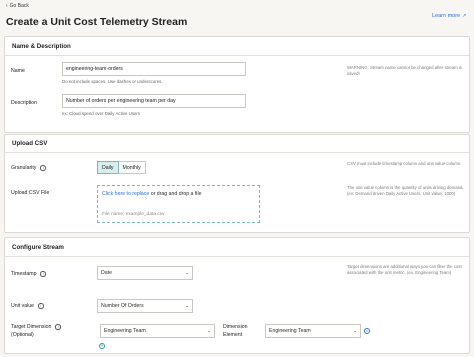 The width and height of the screenshot is (474, 357). What do you see at coordinates (154, 69) in the screenshot?
I see `name-input: engineering-team-orders` at bounding box center [154, 69].